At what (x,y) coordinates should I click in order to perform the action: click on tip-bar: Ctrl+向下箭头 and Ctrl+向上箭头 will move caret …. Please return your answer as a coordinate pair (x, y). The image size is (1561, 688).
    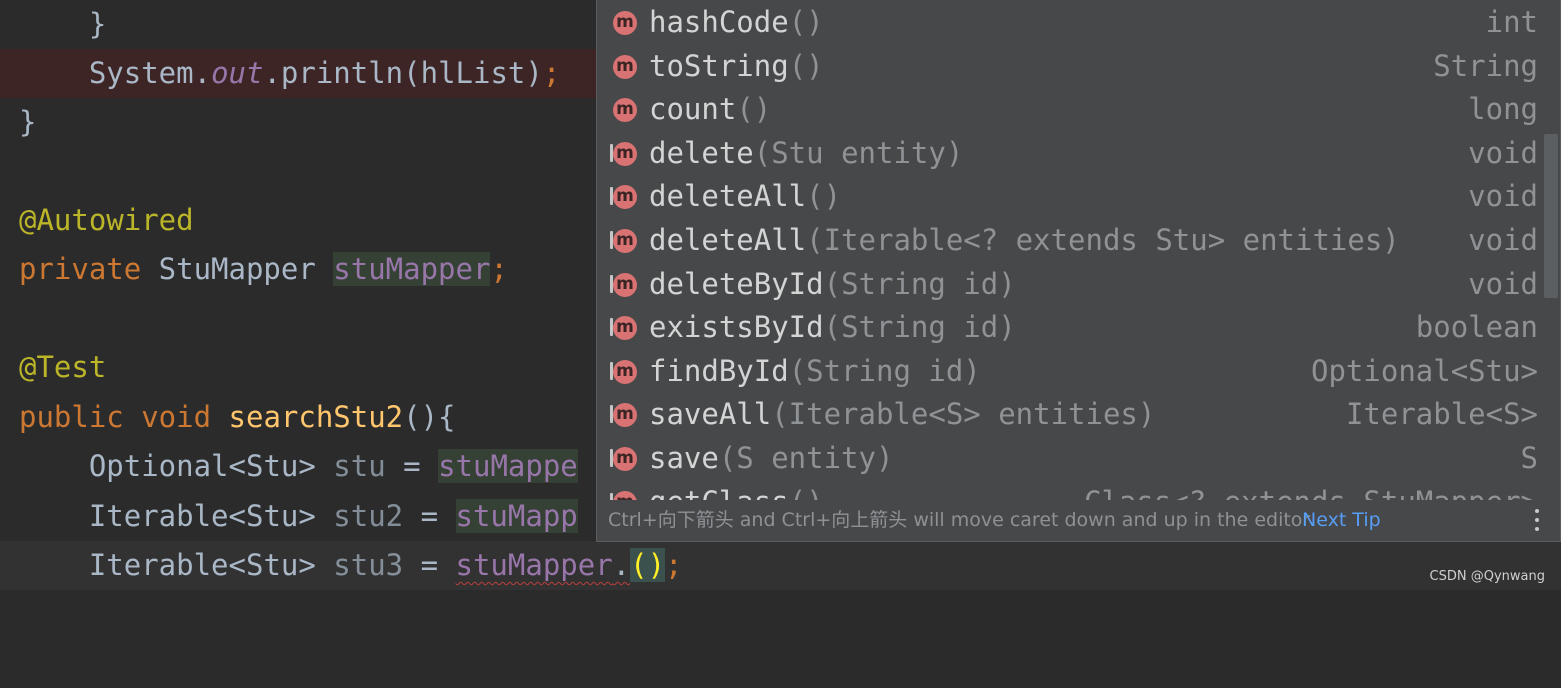
    Looking at the image, I should click on (1078, 520).